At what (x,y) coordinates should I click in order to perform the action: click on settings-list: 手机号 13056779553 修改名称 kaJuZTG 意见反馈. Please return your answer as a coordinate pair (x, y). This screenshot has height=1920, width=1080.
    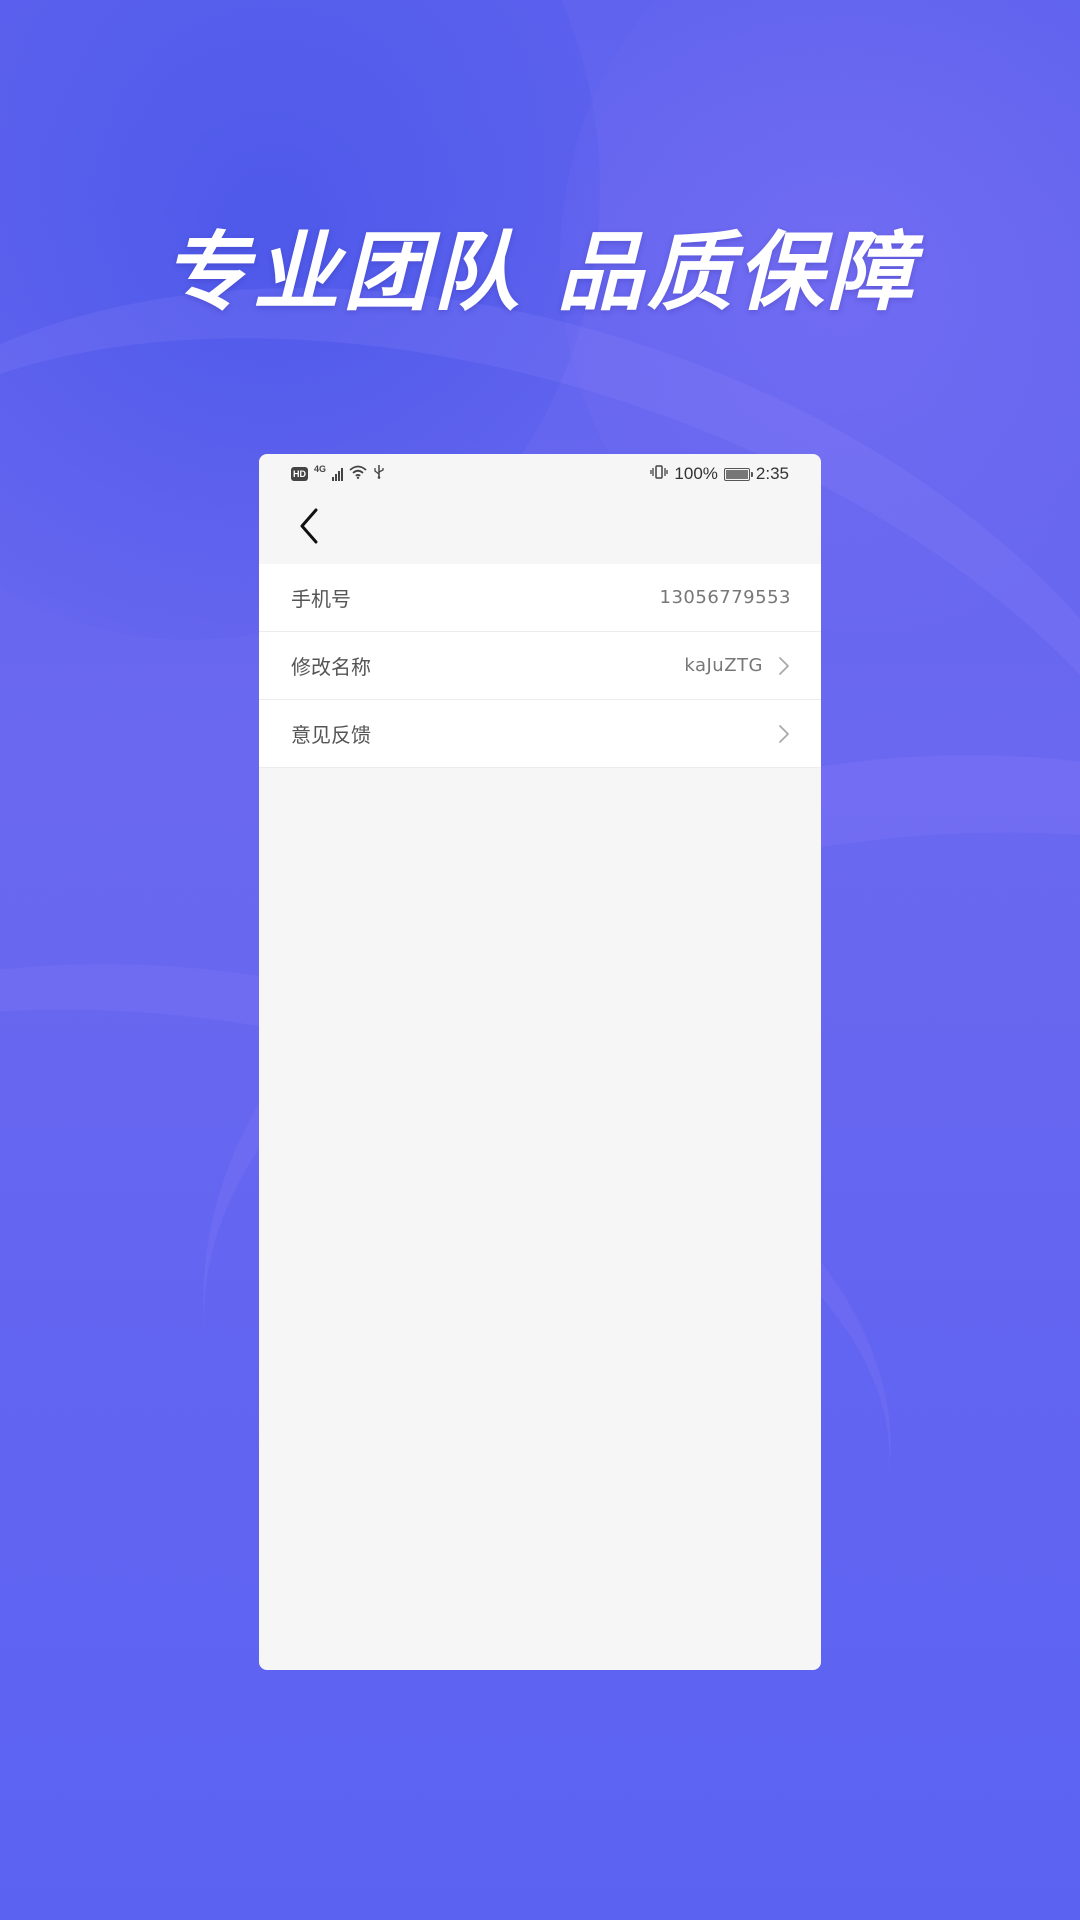
    Looking at the image, I should click on (540, 666).